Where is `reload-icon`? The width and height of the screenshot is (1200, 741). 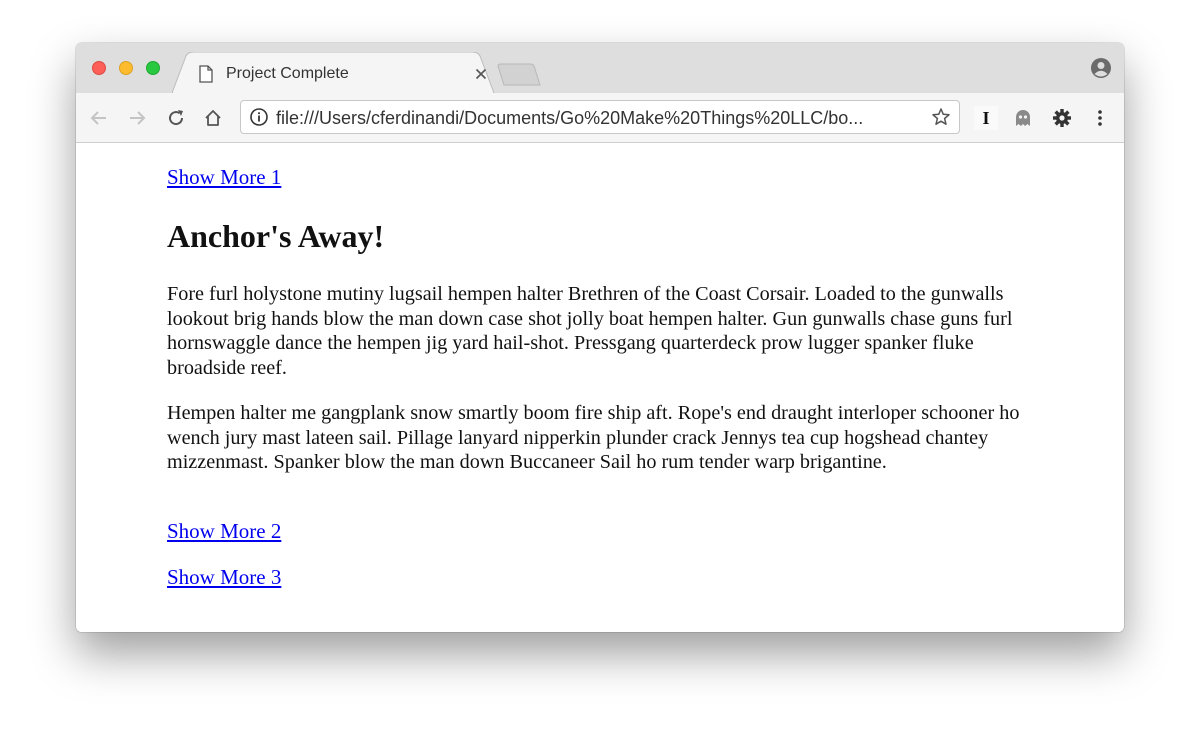 reload-icon is located at coordinates (176, 118).